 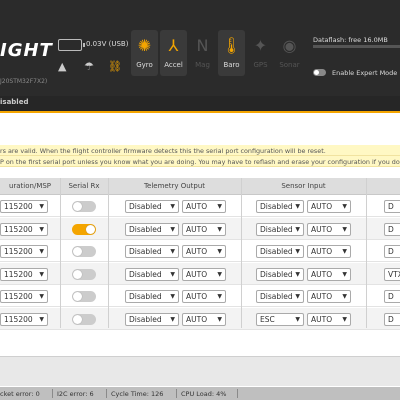 I want to click on mag-icon: N, so click(x=202, y=45).